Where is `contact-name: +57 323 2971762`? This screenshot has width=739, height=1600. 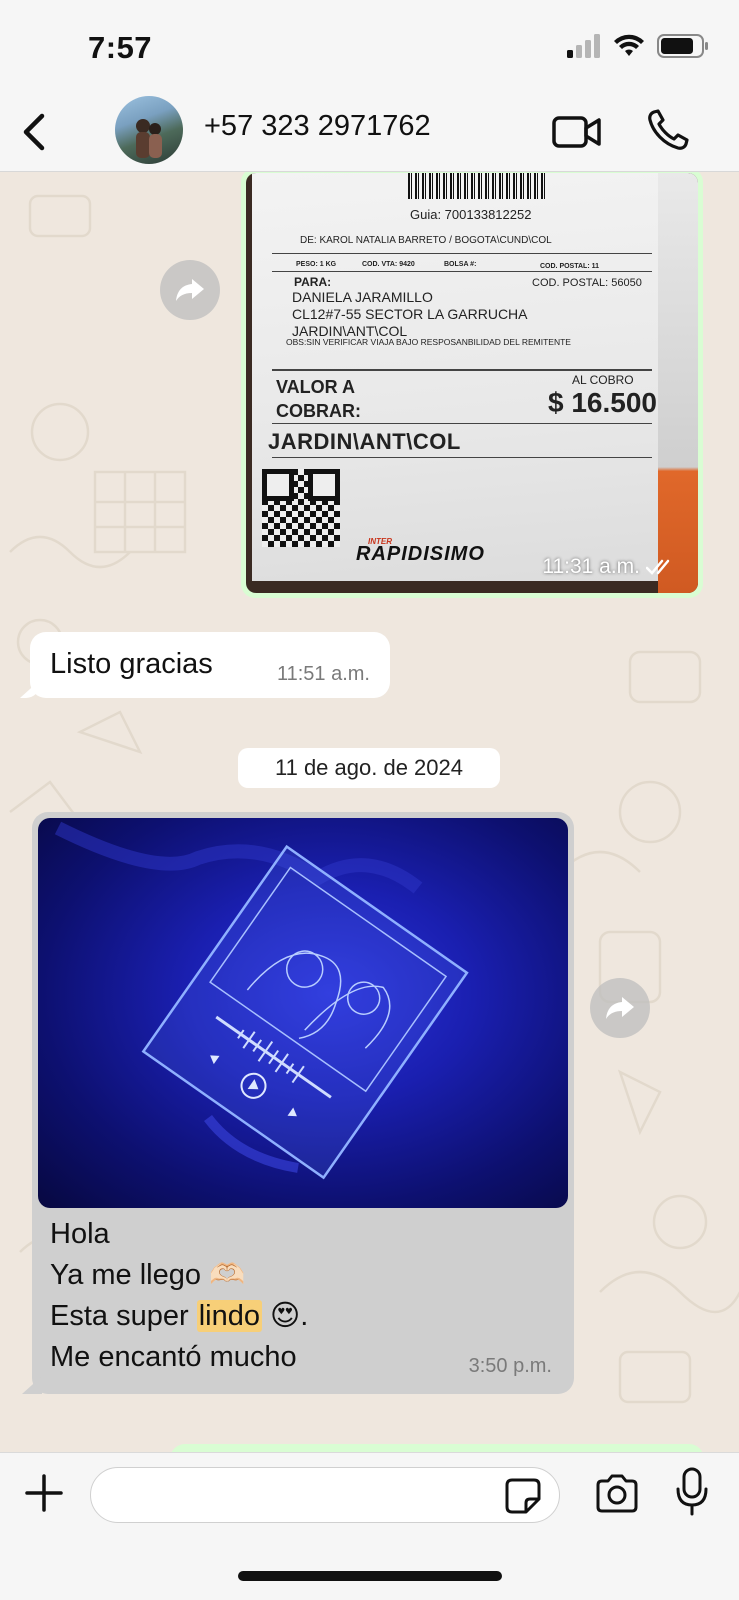 contact-name: +57 323 2971762 is located at coordinates (317, 126).